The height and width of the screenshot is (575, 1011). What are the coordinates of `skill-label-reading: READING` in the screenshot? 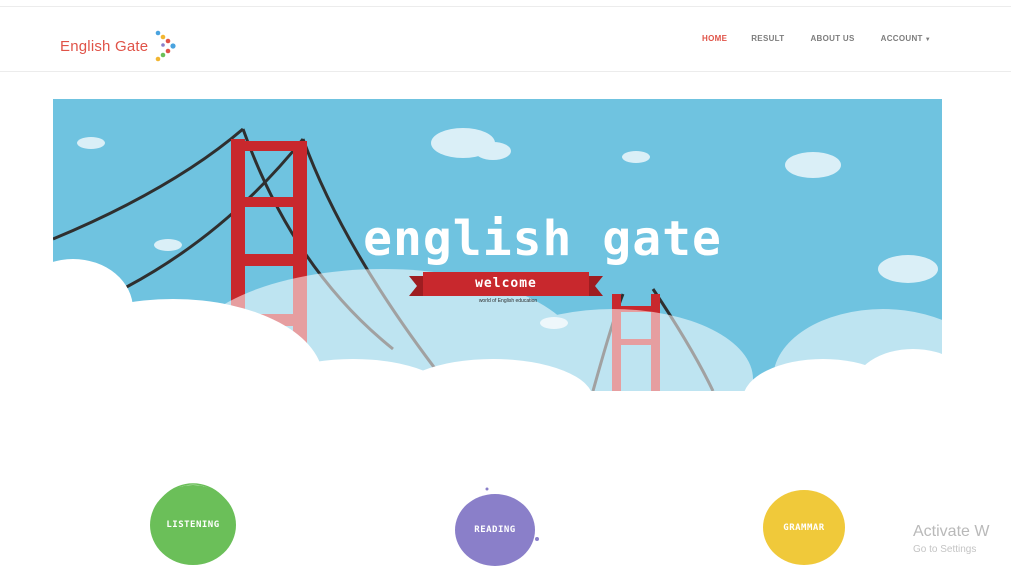 It's located at (495, 530).